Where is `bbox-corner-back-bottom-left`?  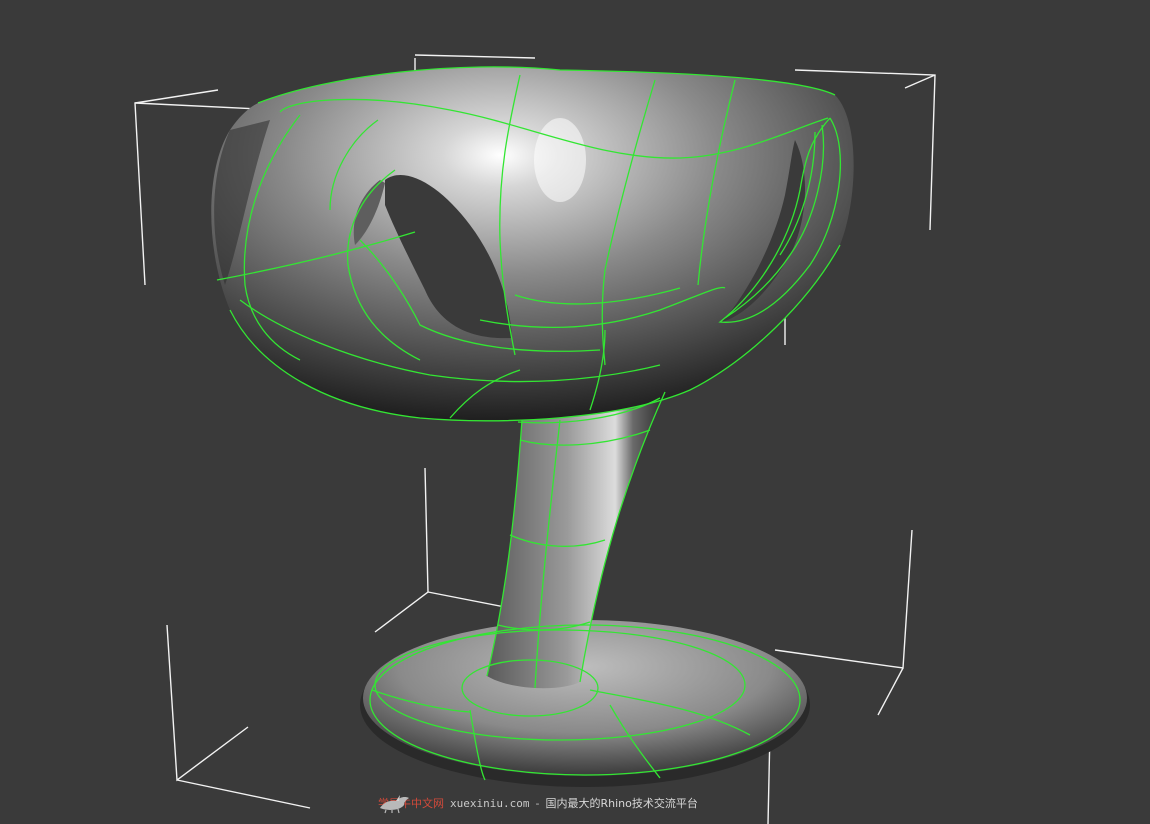
bbox-corner-back-bottom-left is located at coordinates (401, 550).